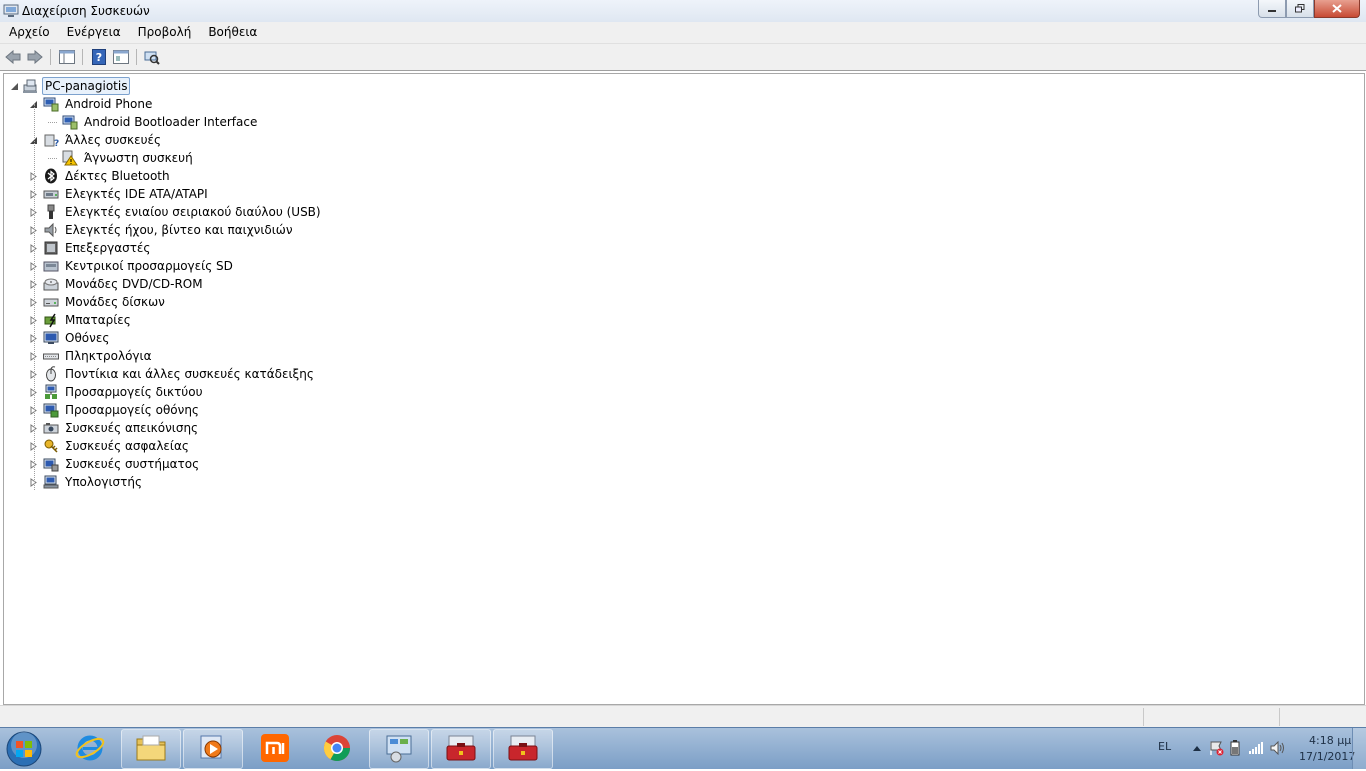  I want to click on close-icon, so click(1337, 8).